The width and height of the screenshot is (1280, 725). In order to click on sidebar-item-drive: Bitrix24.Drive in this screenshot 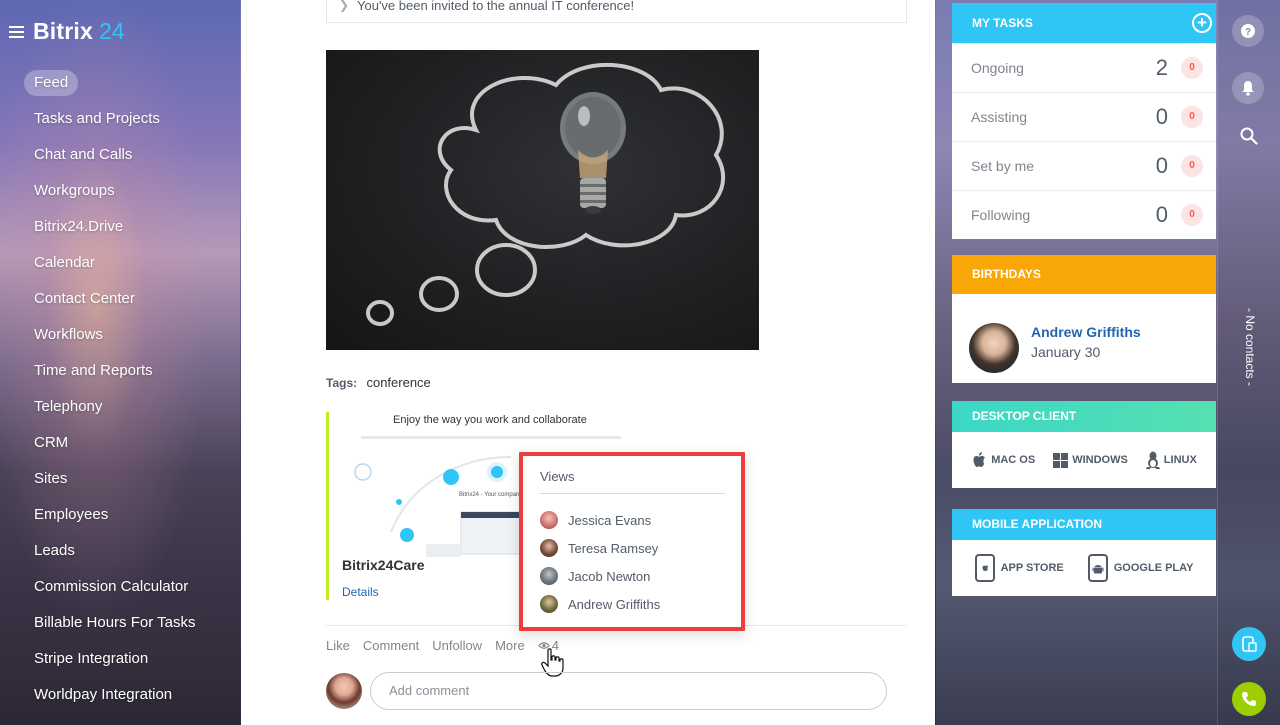, I will do `click(114, 232)`.